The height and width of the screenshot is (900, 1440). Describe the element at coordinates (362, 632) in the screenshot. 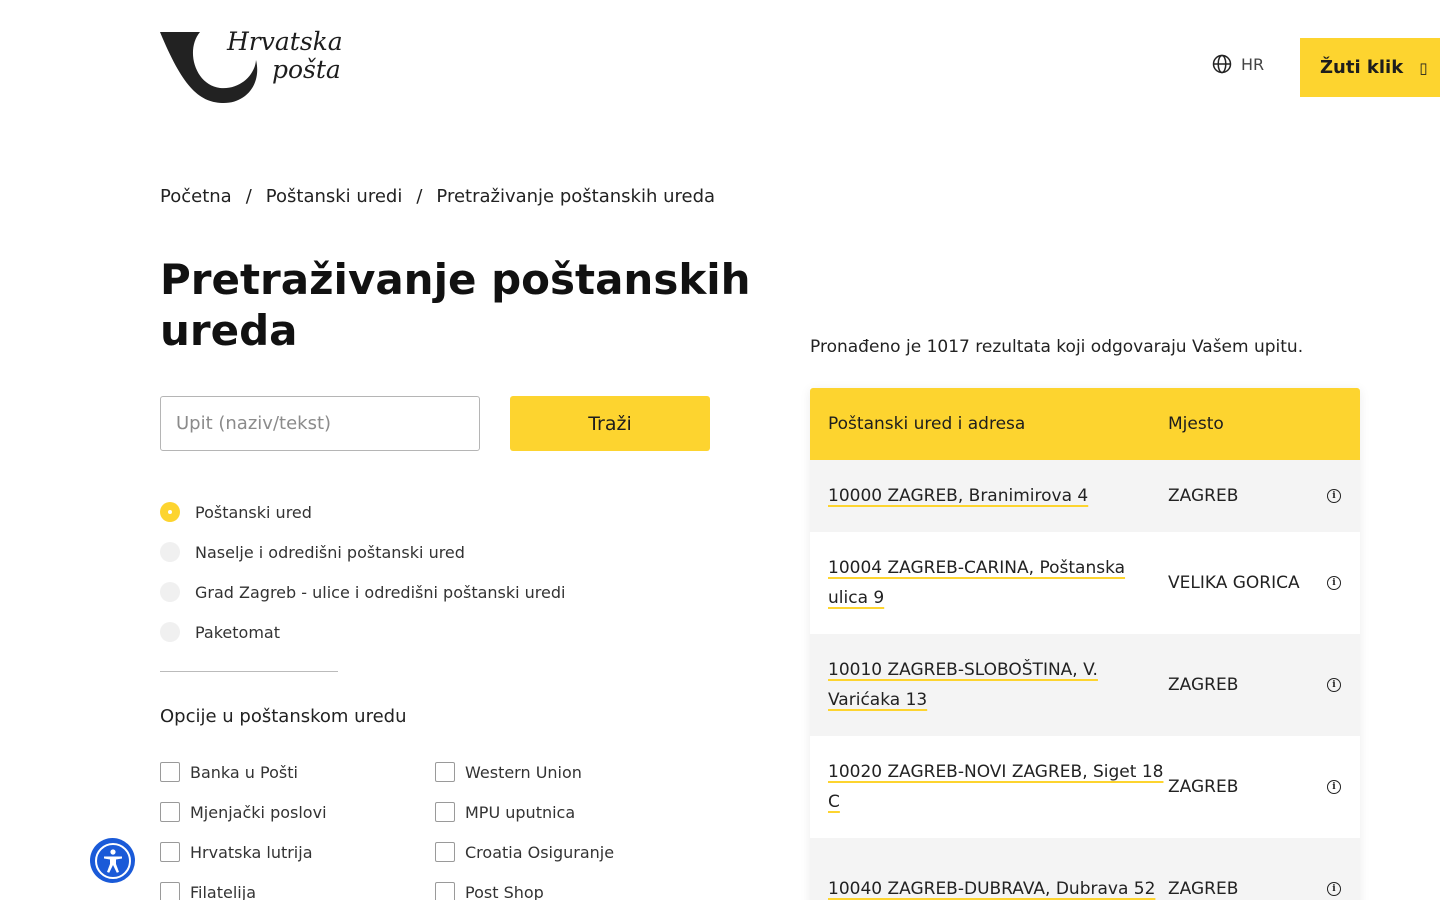

I see `radio-parcel-locker: Paketomat` at that location.